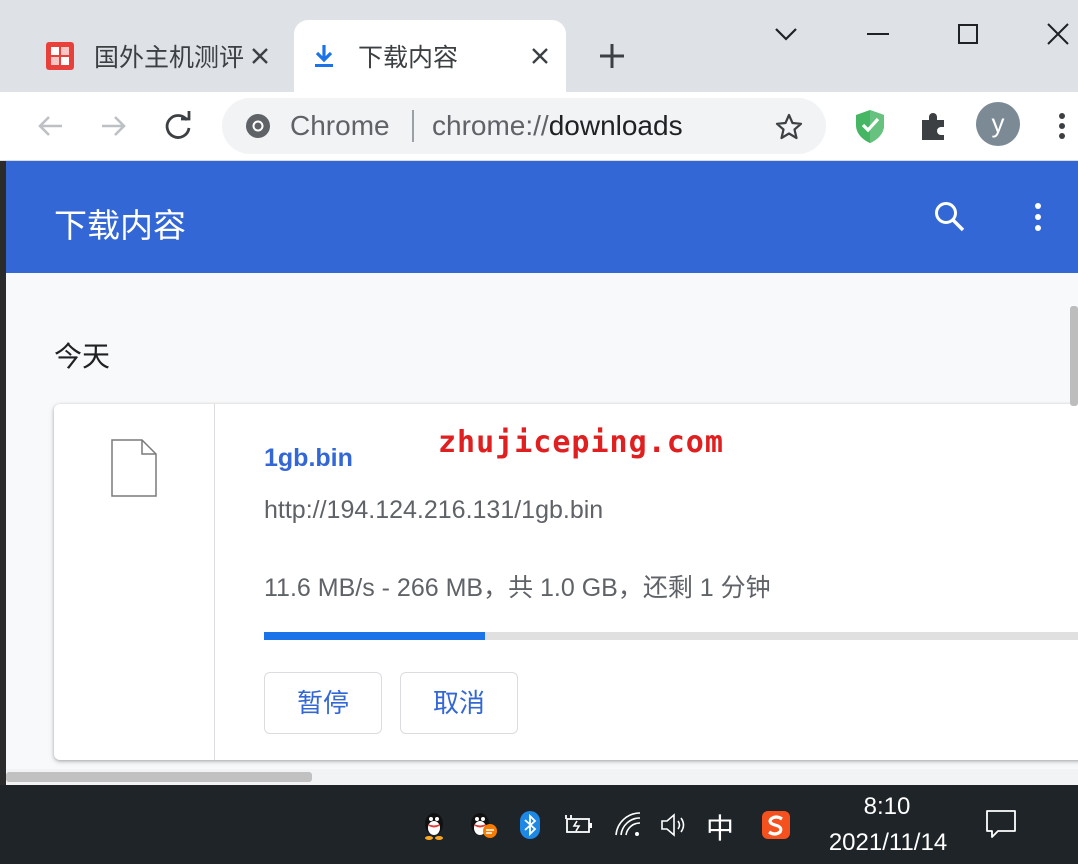 This screenshot has height=864, width=1078. I want to click on watermark-text: zhujiceping.com, so click(581, 442).